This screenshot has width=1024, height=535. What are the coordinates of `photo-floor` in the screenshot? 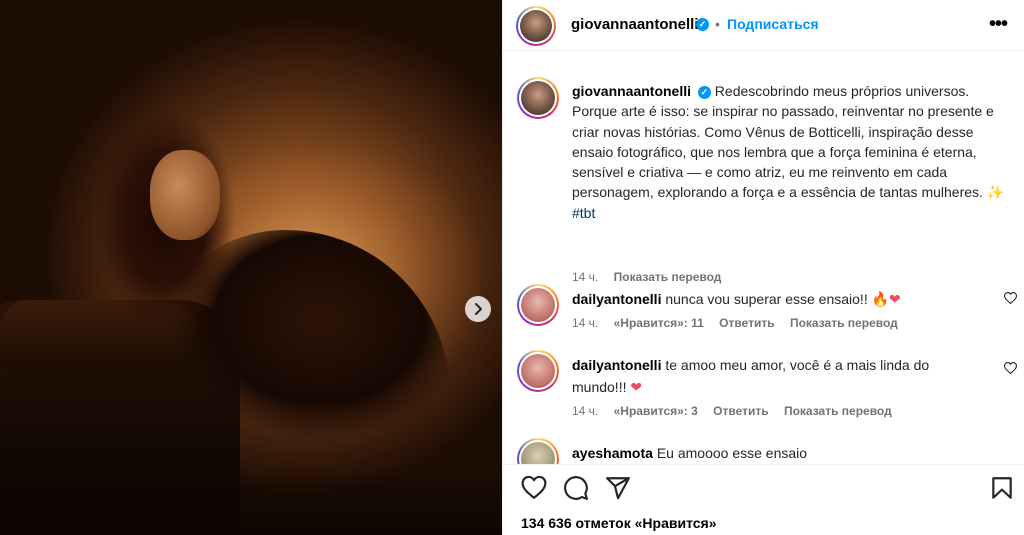 It's located at (251, 502).